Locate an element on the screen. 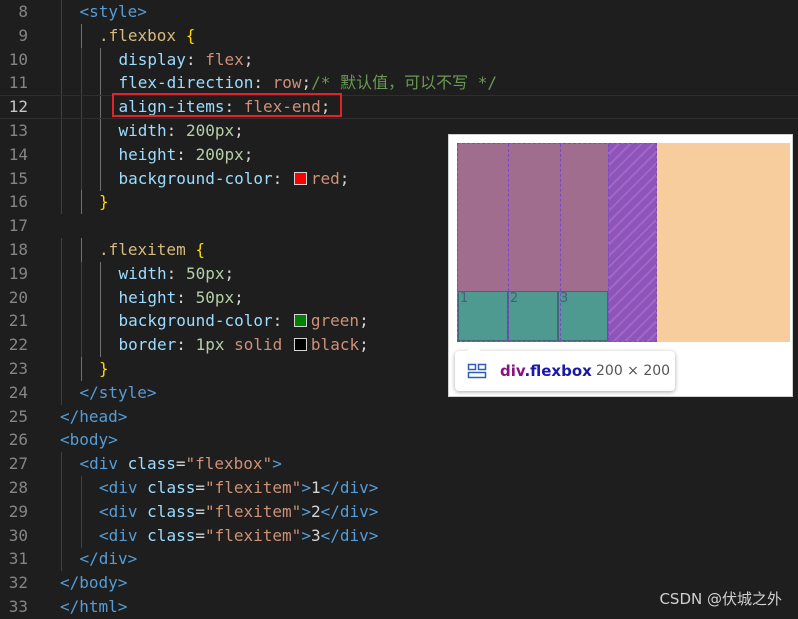 This screenshot has height=619, width=798. tooltip-arrow is located at coordinates (474, 347).